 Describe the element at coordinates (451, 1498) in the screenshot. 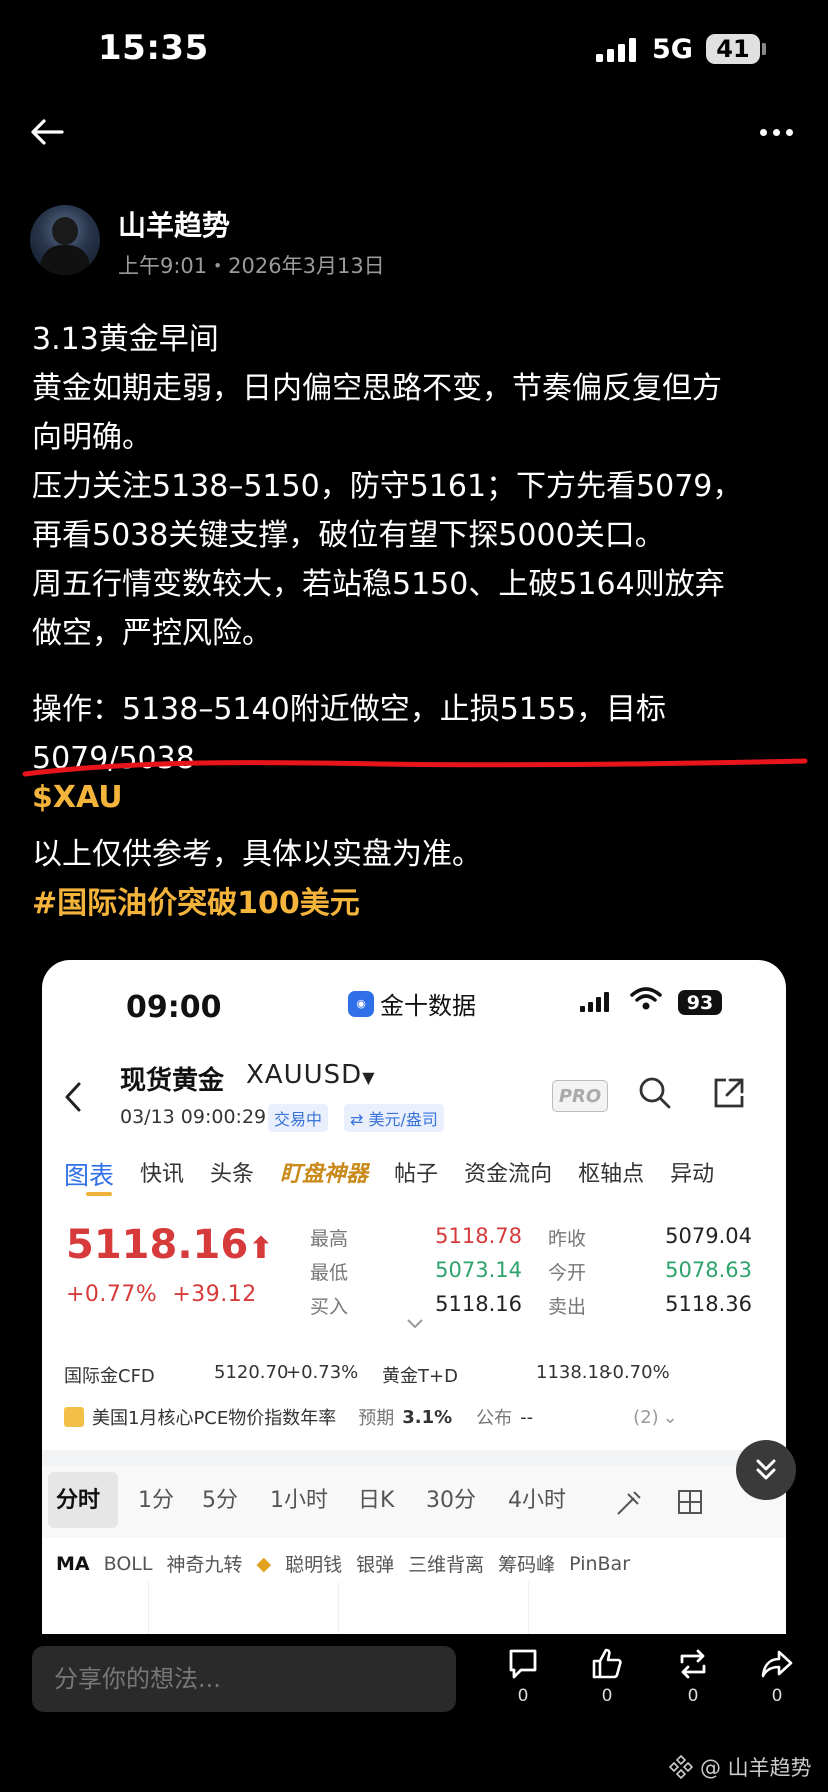

I see `period-30m: 30分` at that location.